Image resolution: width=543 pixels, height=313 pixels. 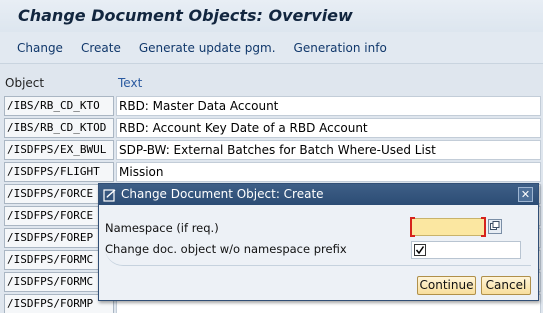 What do you see at coordinates (328, 128) in the screenshot?
I see `text-cell: RBD: Account Key Date of a RBD Account` at bounding box center [328, 128].